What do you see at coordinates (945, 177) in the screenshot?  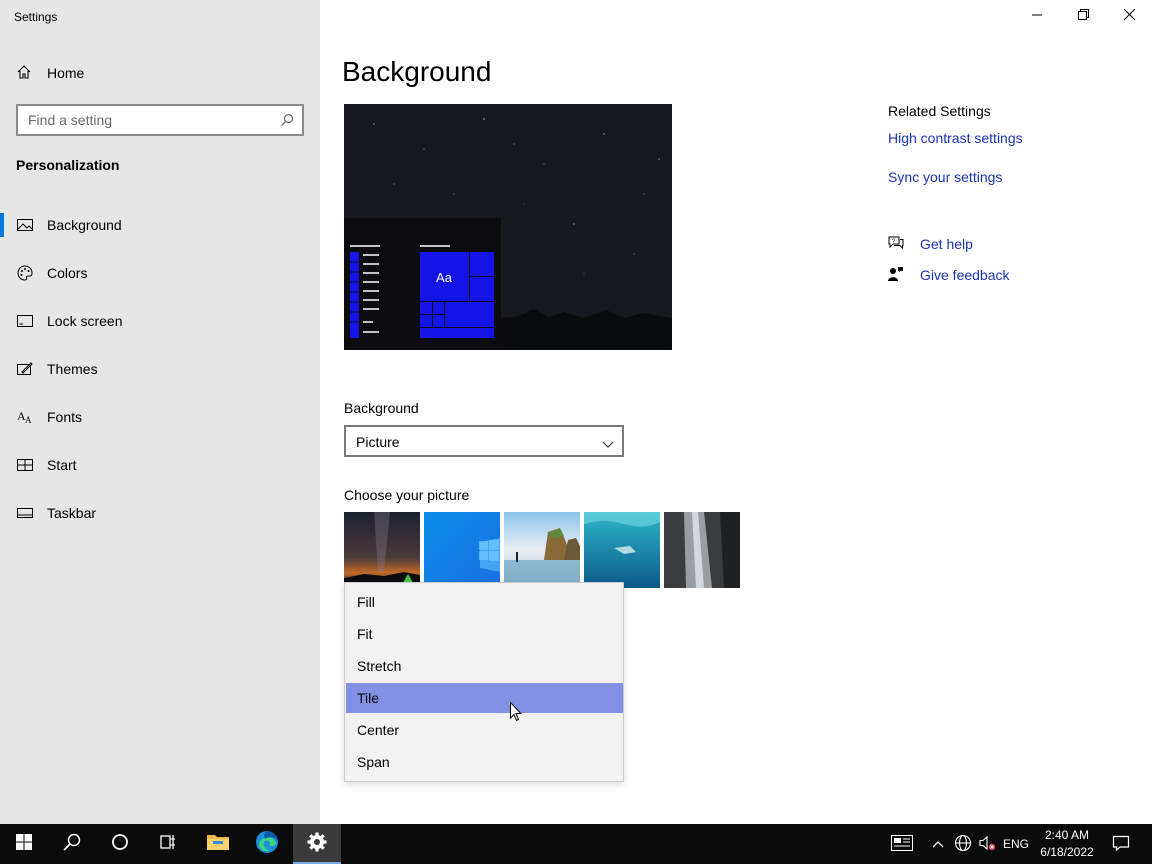 I see `sync-settings-link: Sync your settings` at bounding box center [945, 177].